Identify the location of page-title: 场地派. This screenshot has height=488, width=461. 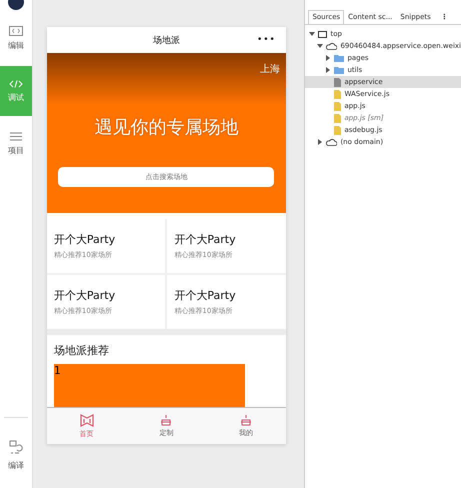
(166, 40).